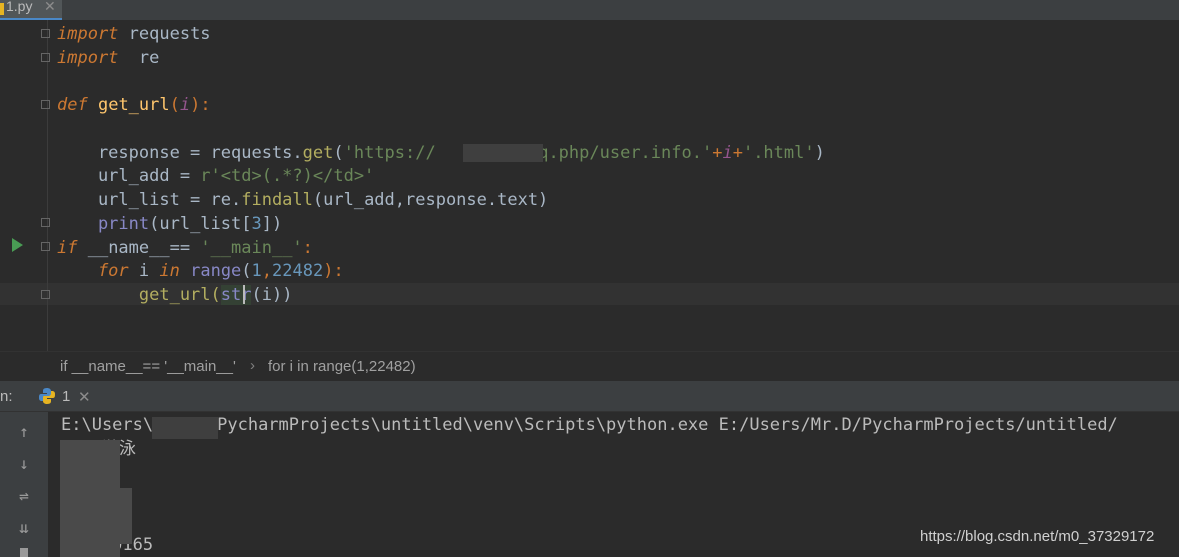  What do you see at coordinates (256, 271) in the screenshot?
I see `code-token: 1` at bounding box center [256, 271].